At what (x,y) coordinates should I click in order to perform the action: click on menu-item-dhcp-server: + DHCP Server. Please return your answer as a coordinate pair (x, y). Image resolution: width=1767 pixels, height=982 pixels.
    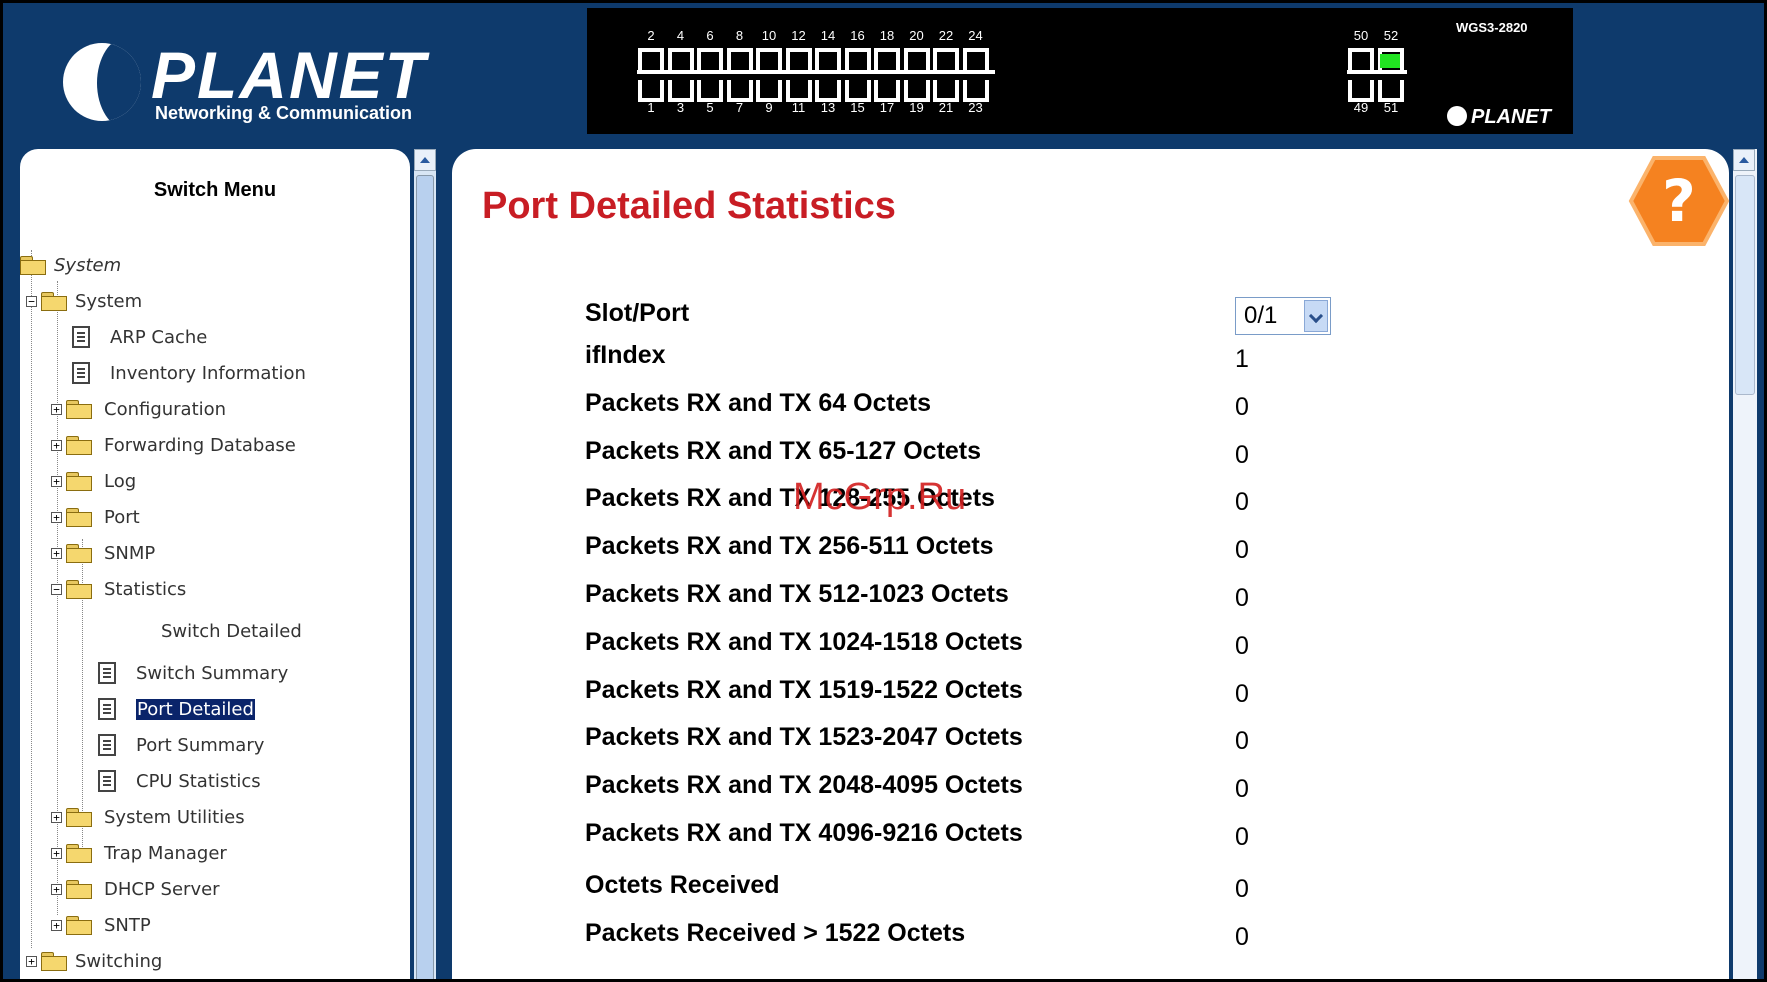
    Looking at the image, I should click on (135, 889).